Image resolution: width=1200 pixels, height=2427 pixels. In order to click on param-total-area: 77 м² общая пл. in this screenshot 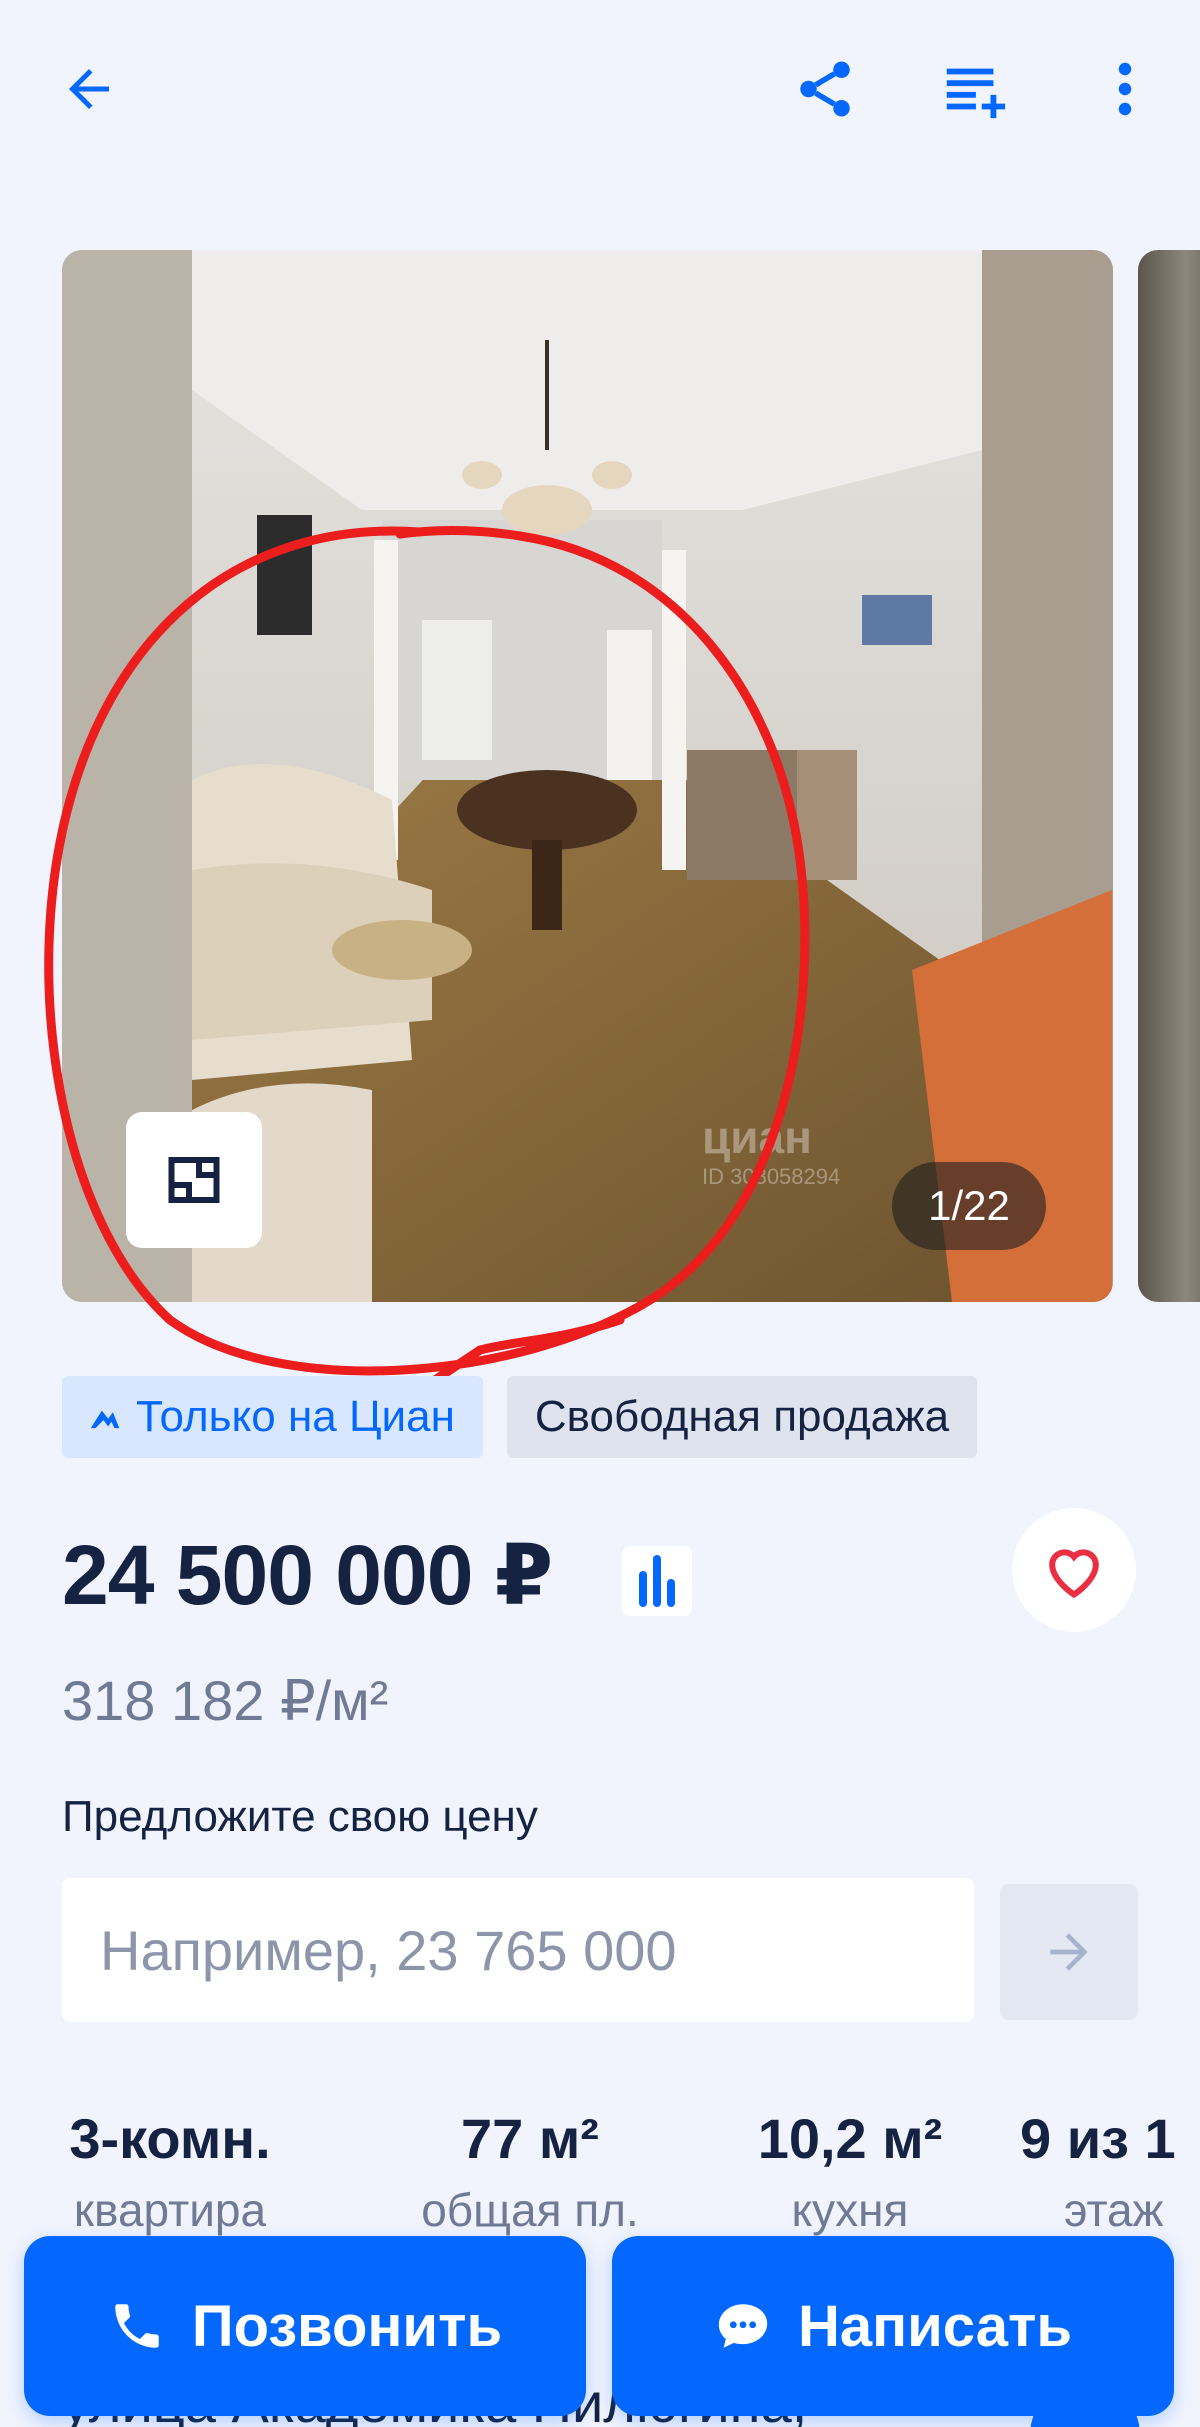, I will do `click(530, 2171)`.